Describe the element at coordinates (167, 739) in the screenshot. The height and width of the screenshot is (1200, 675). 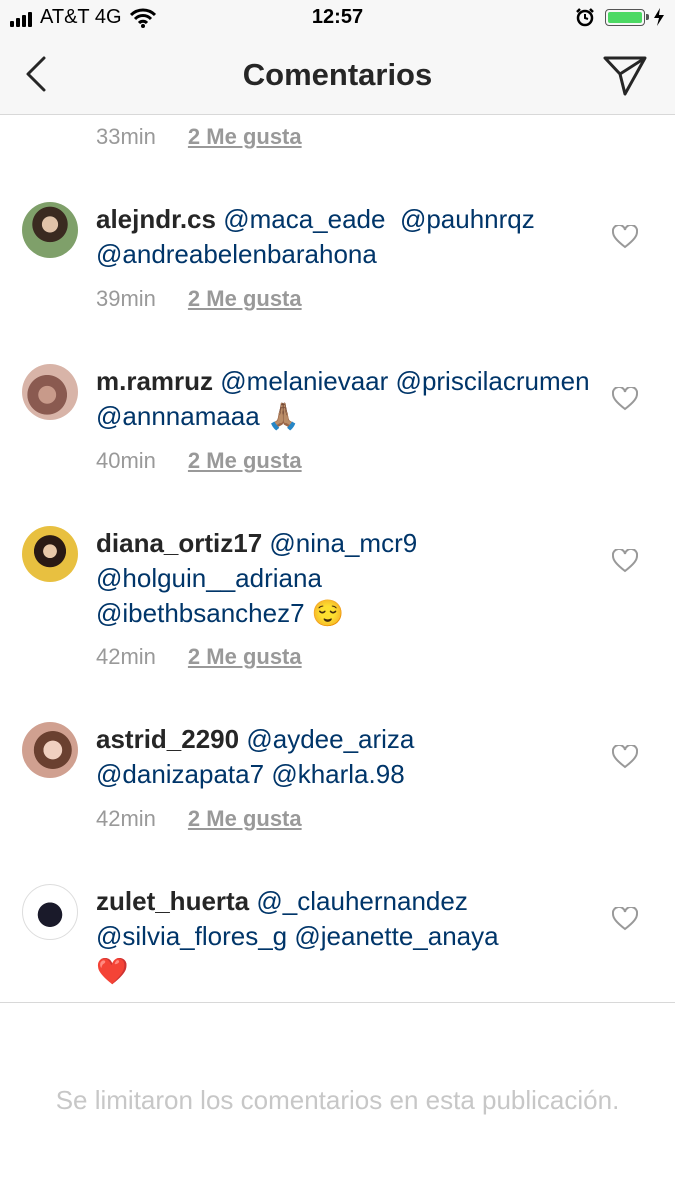
I see `comment-username: astrid_2290` at that location.